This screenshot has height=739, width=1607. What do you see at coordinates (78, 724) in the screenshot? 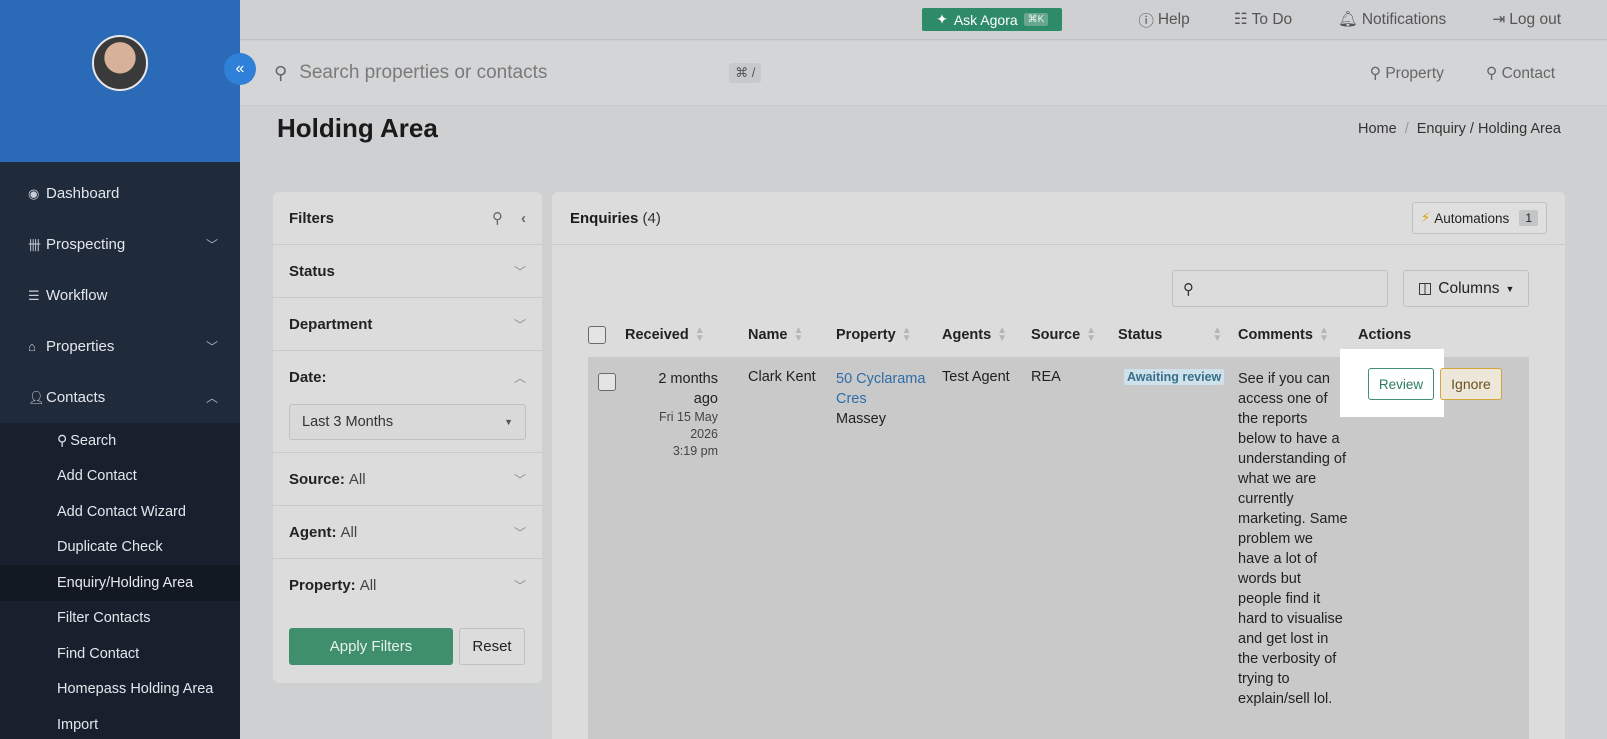
I see `subnav-label: Import` at bounding box center [78, 724].